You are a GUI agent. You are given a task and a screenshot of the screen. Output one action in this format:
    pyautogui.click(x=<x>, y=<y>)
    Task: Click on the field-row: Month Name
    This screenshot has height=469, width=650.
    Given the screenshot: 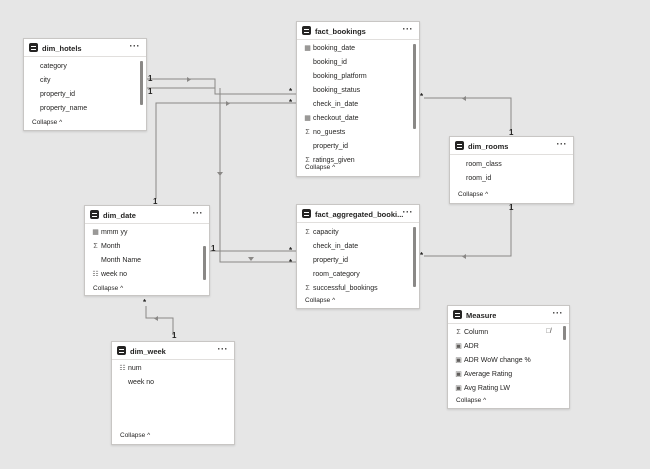 What is the action you would take?
    pyautogui.click(x=142, y=261)
    